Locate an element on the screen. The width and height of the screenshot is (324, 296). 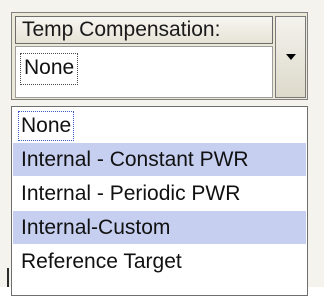
dropdown-button is located at coordinates (290, 57).